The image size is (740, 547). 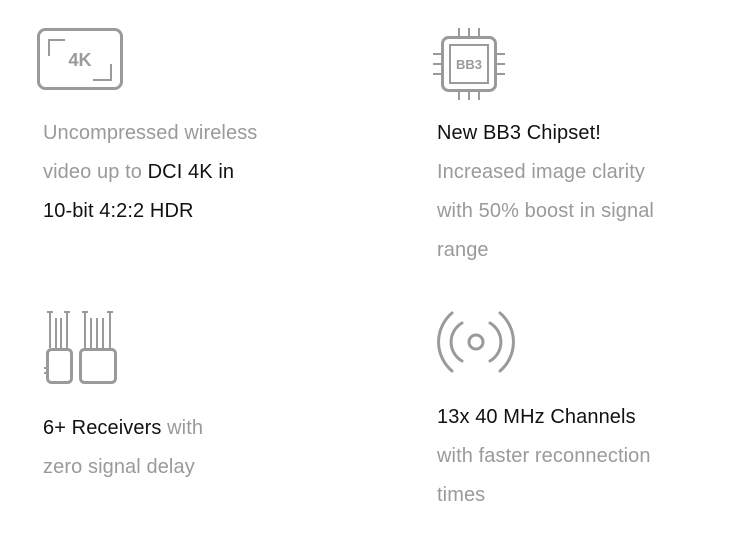 What do you see at coordinates (461, 495) in the screenshot?
I see `line: times` at bounding box center [461, 495].